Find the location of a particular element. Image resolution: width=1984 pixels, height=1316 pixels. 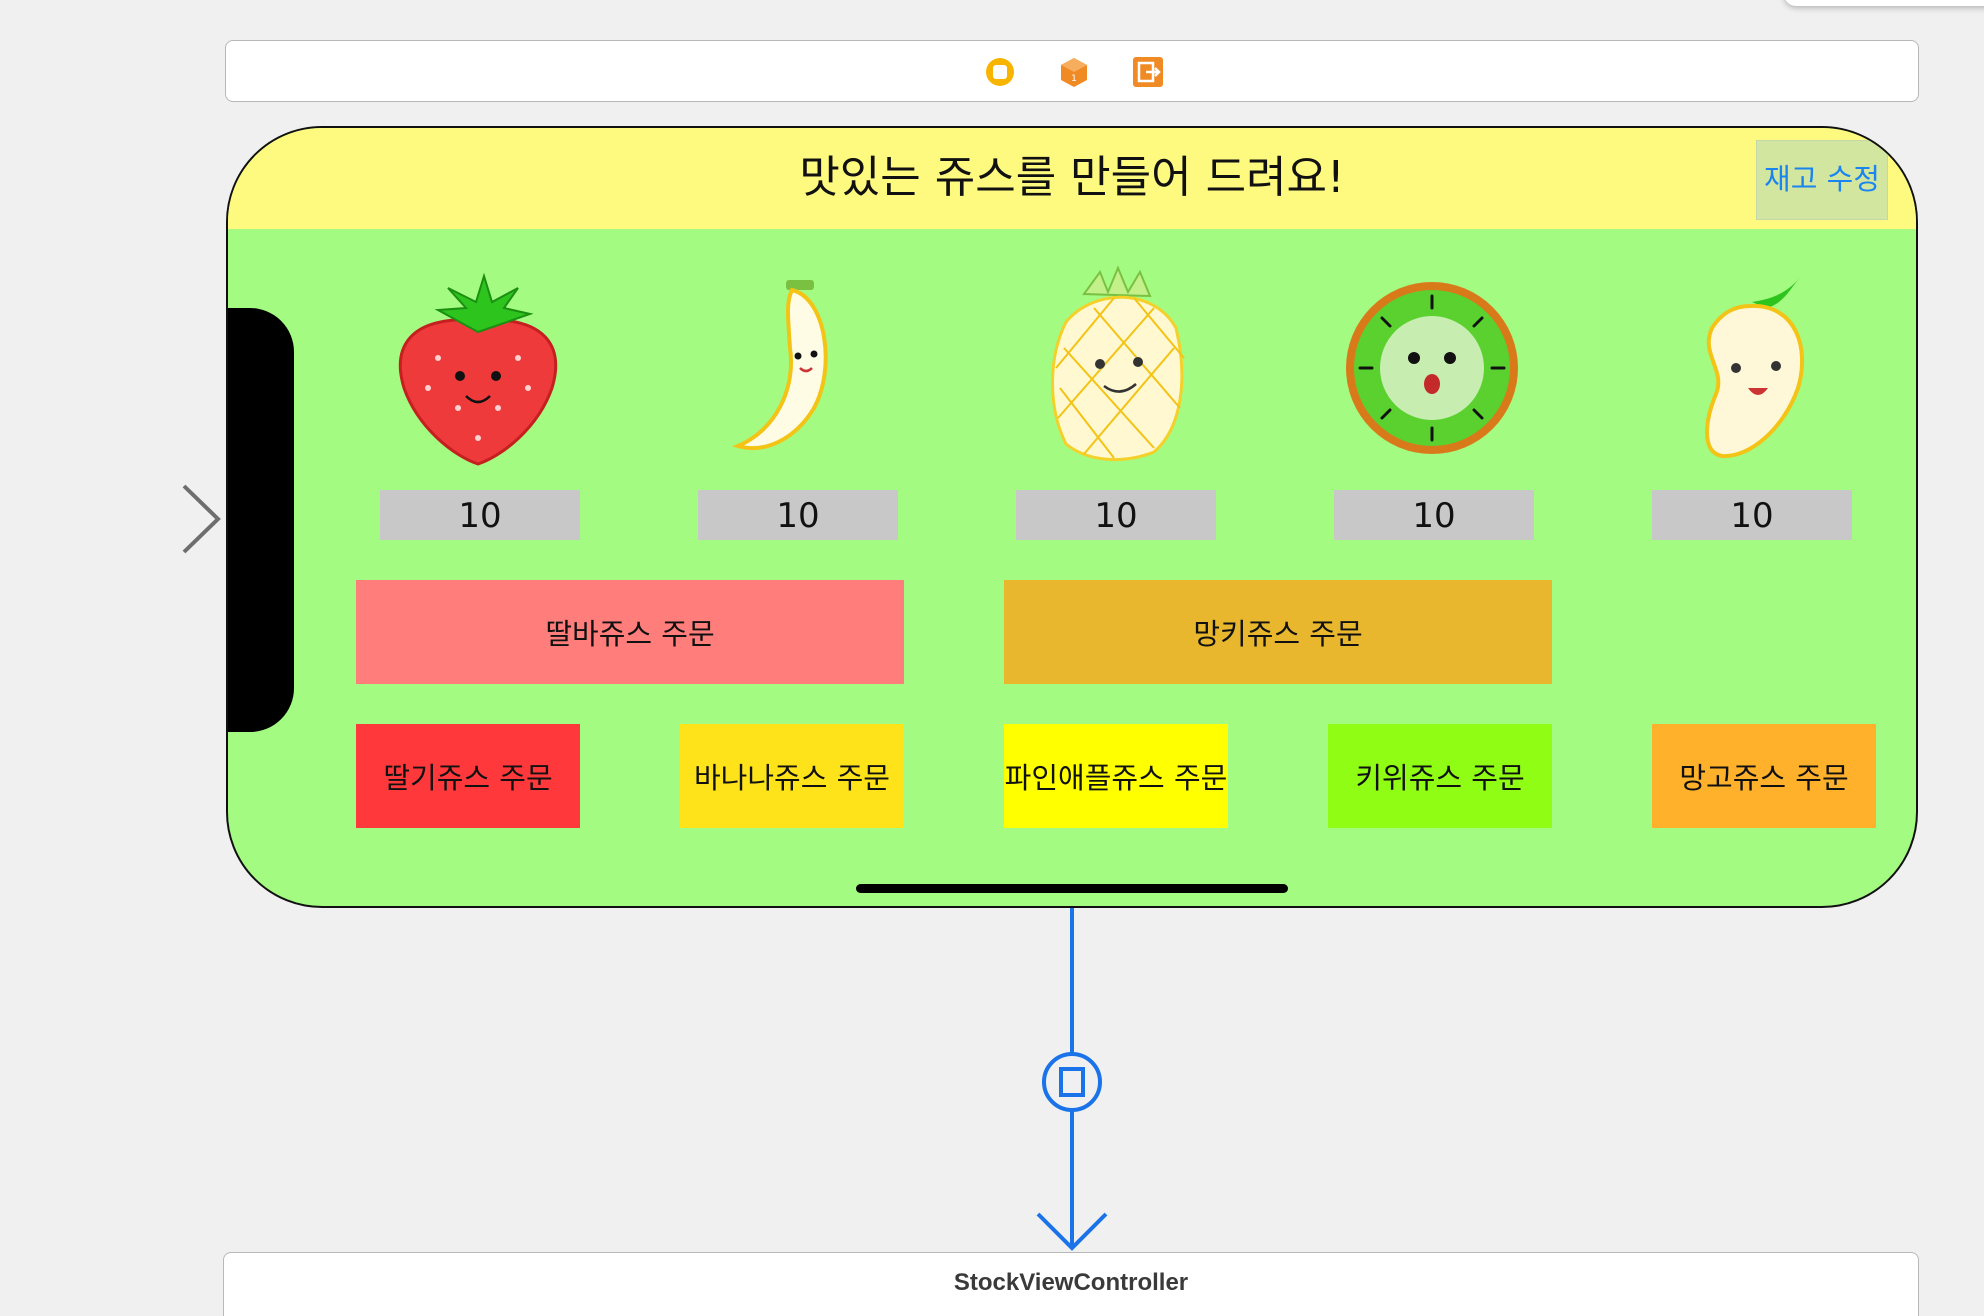

edit-stock-button: 재고 수정 is located at coordinates (1822, 180).